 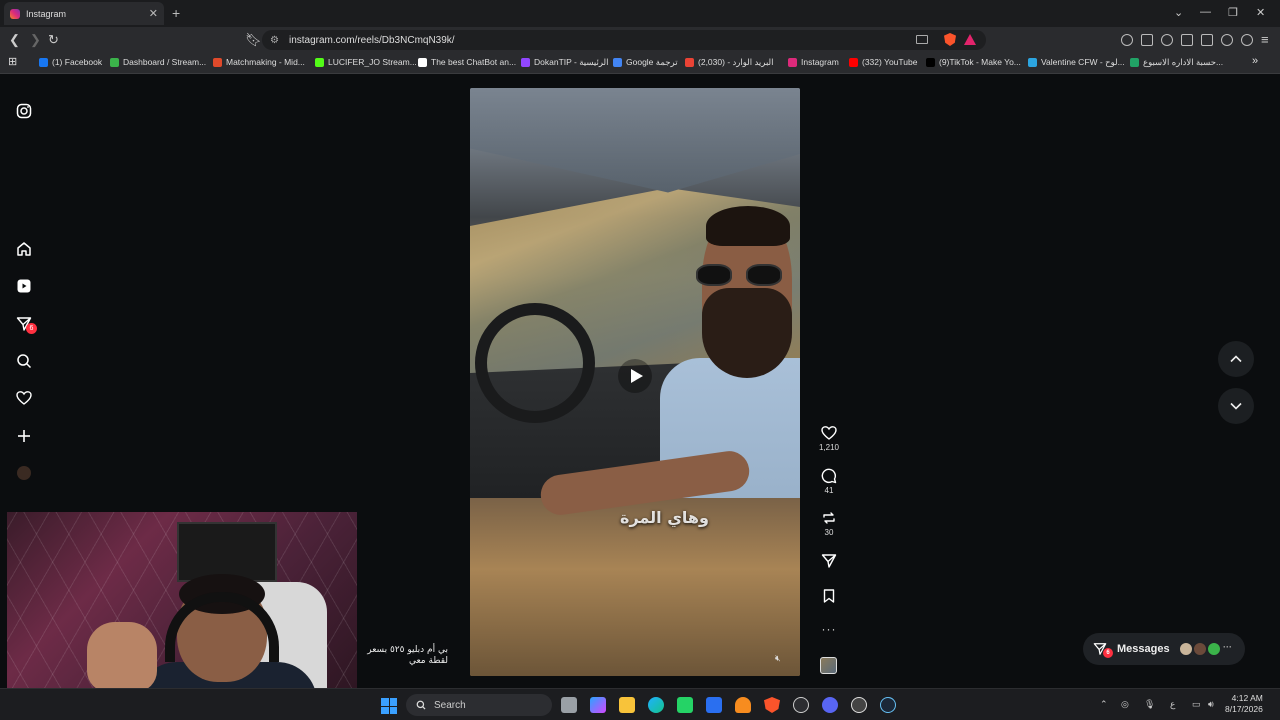 I want to click on bookmark-label: البريد الوارد - (2,030), so click(x=736, y=62).